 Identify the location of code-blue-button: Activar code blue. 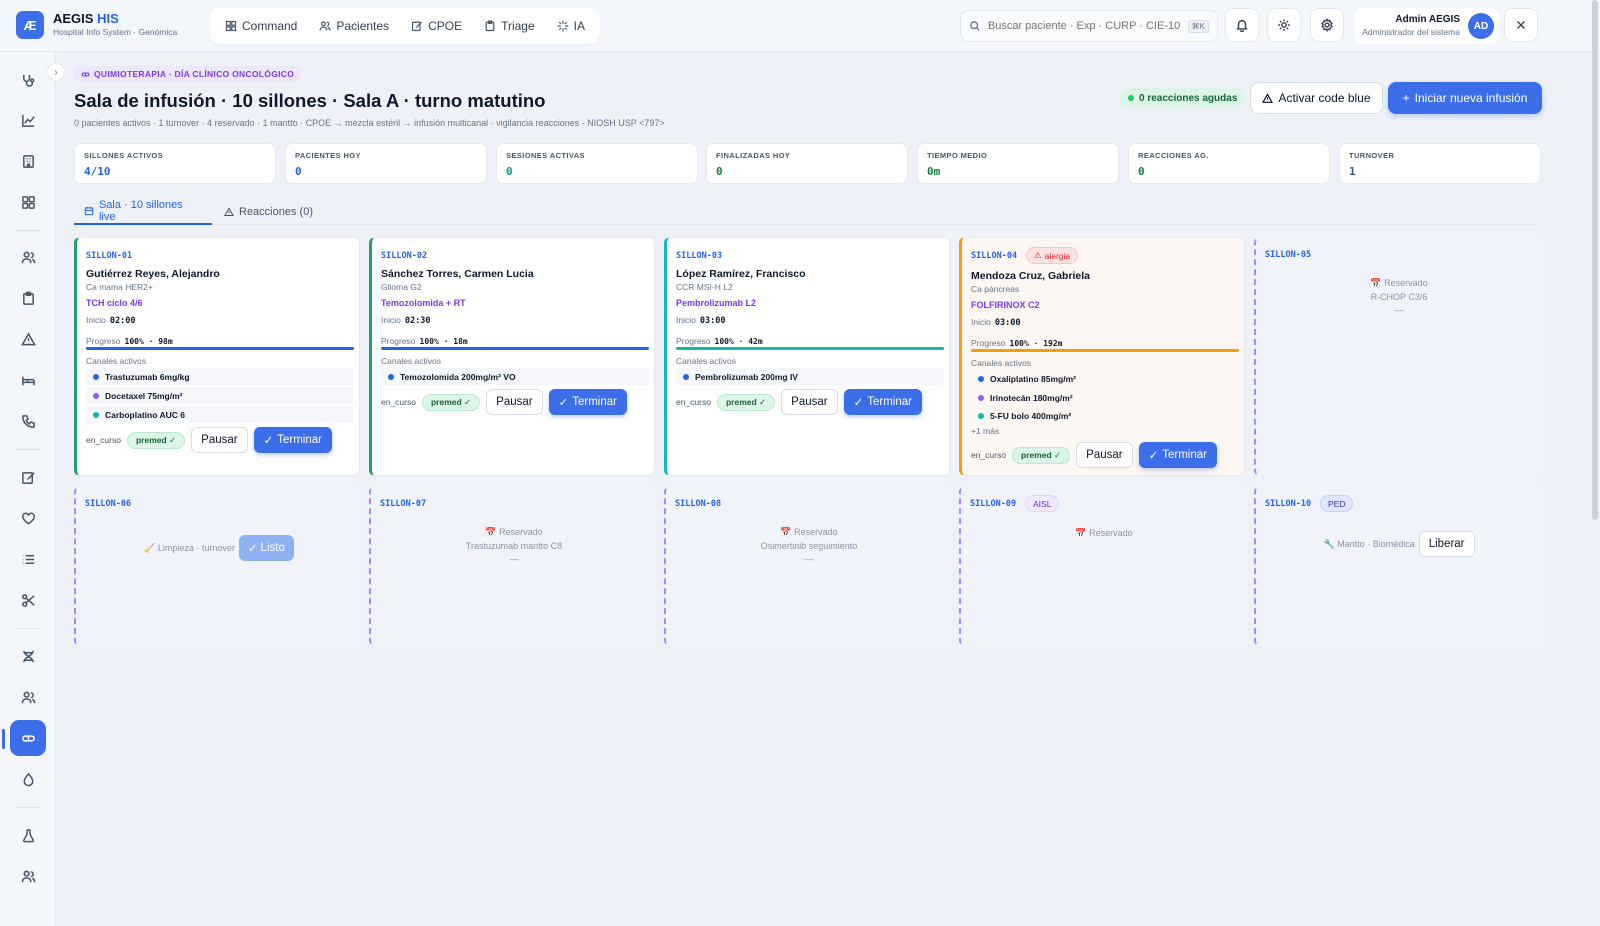
(1316, 98).